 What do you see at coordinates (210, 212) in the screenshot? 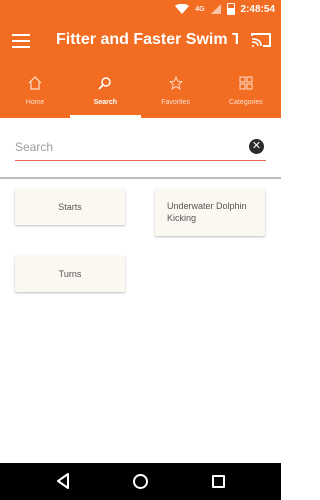
I see `result-card-underwater-dolphin-kicking: Underwater Dolphin Kicking` at bounding box center [210, 212].